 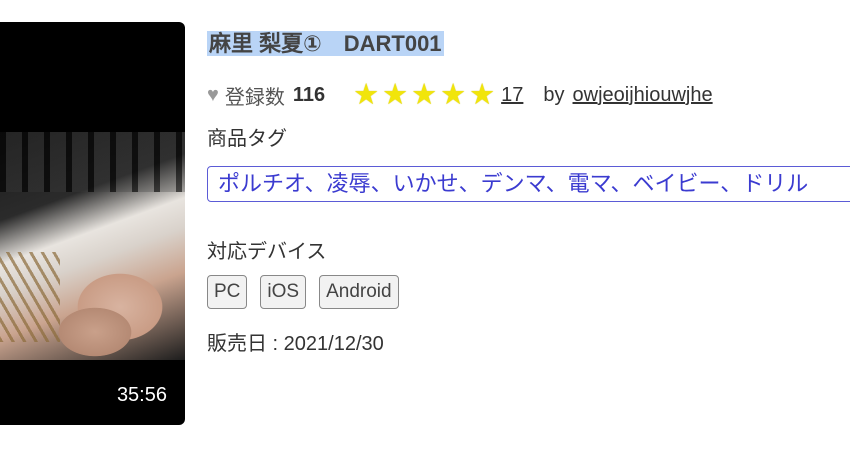 I want to click on heart-icon: ♥, so click(x=213, y=95).